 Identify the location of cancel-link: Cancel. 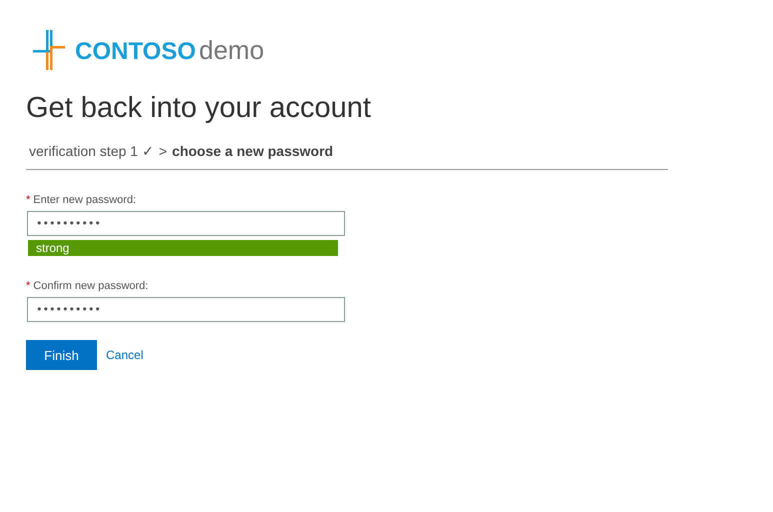
(125, 355).